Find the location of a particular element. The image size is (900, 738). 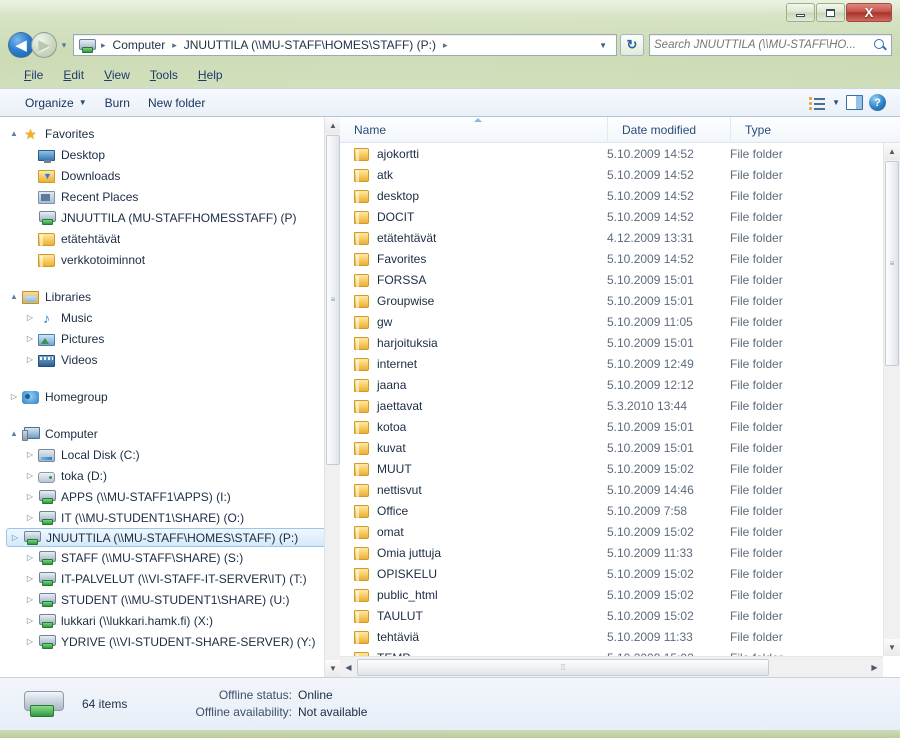

table-row: Groupwise 5.10.2009 15:01 File folder is located at coordinates (611, 300).